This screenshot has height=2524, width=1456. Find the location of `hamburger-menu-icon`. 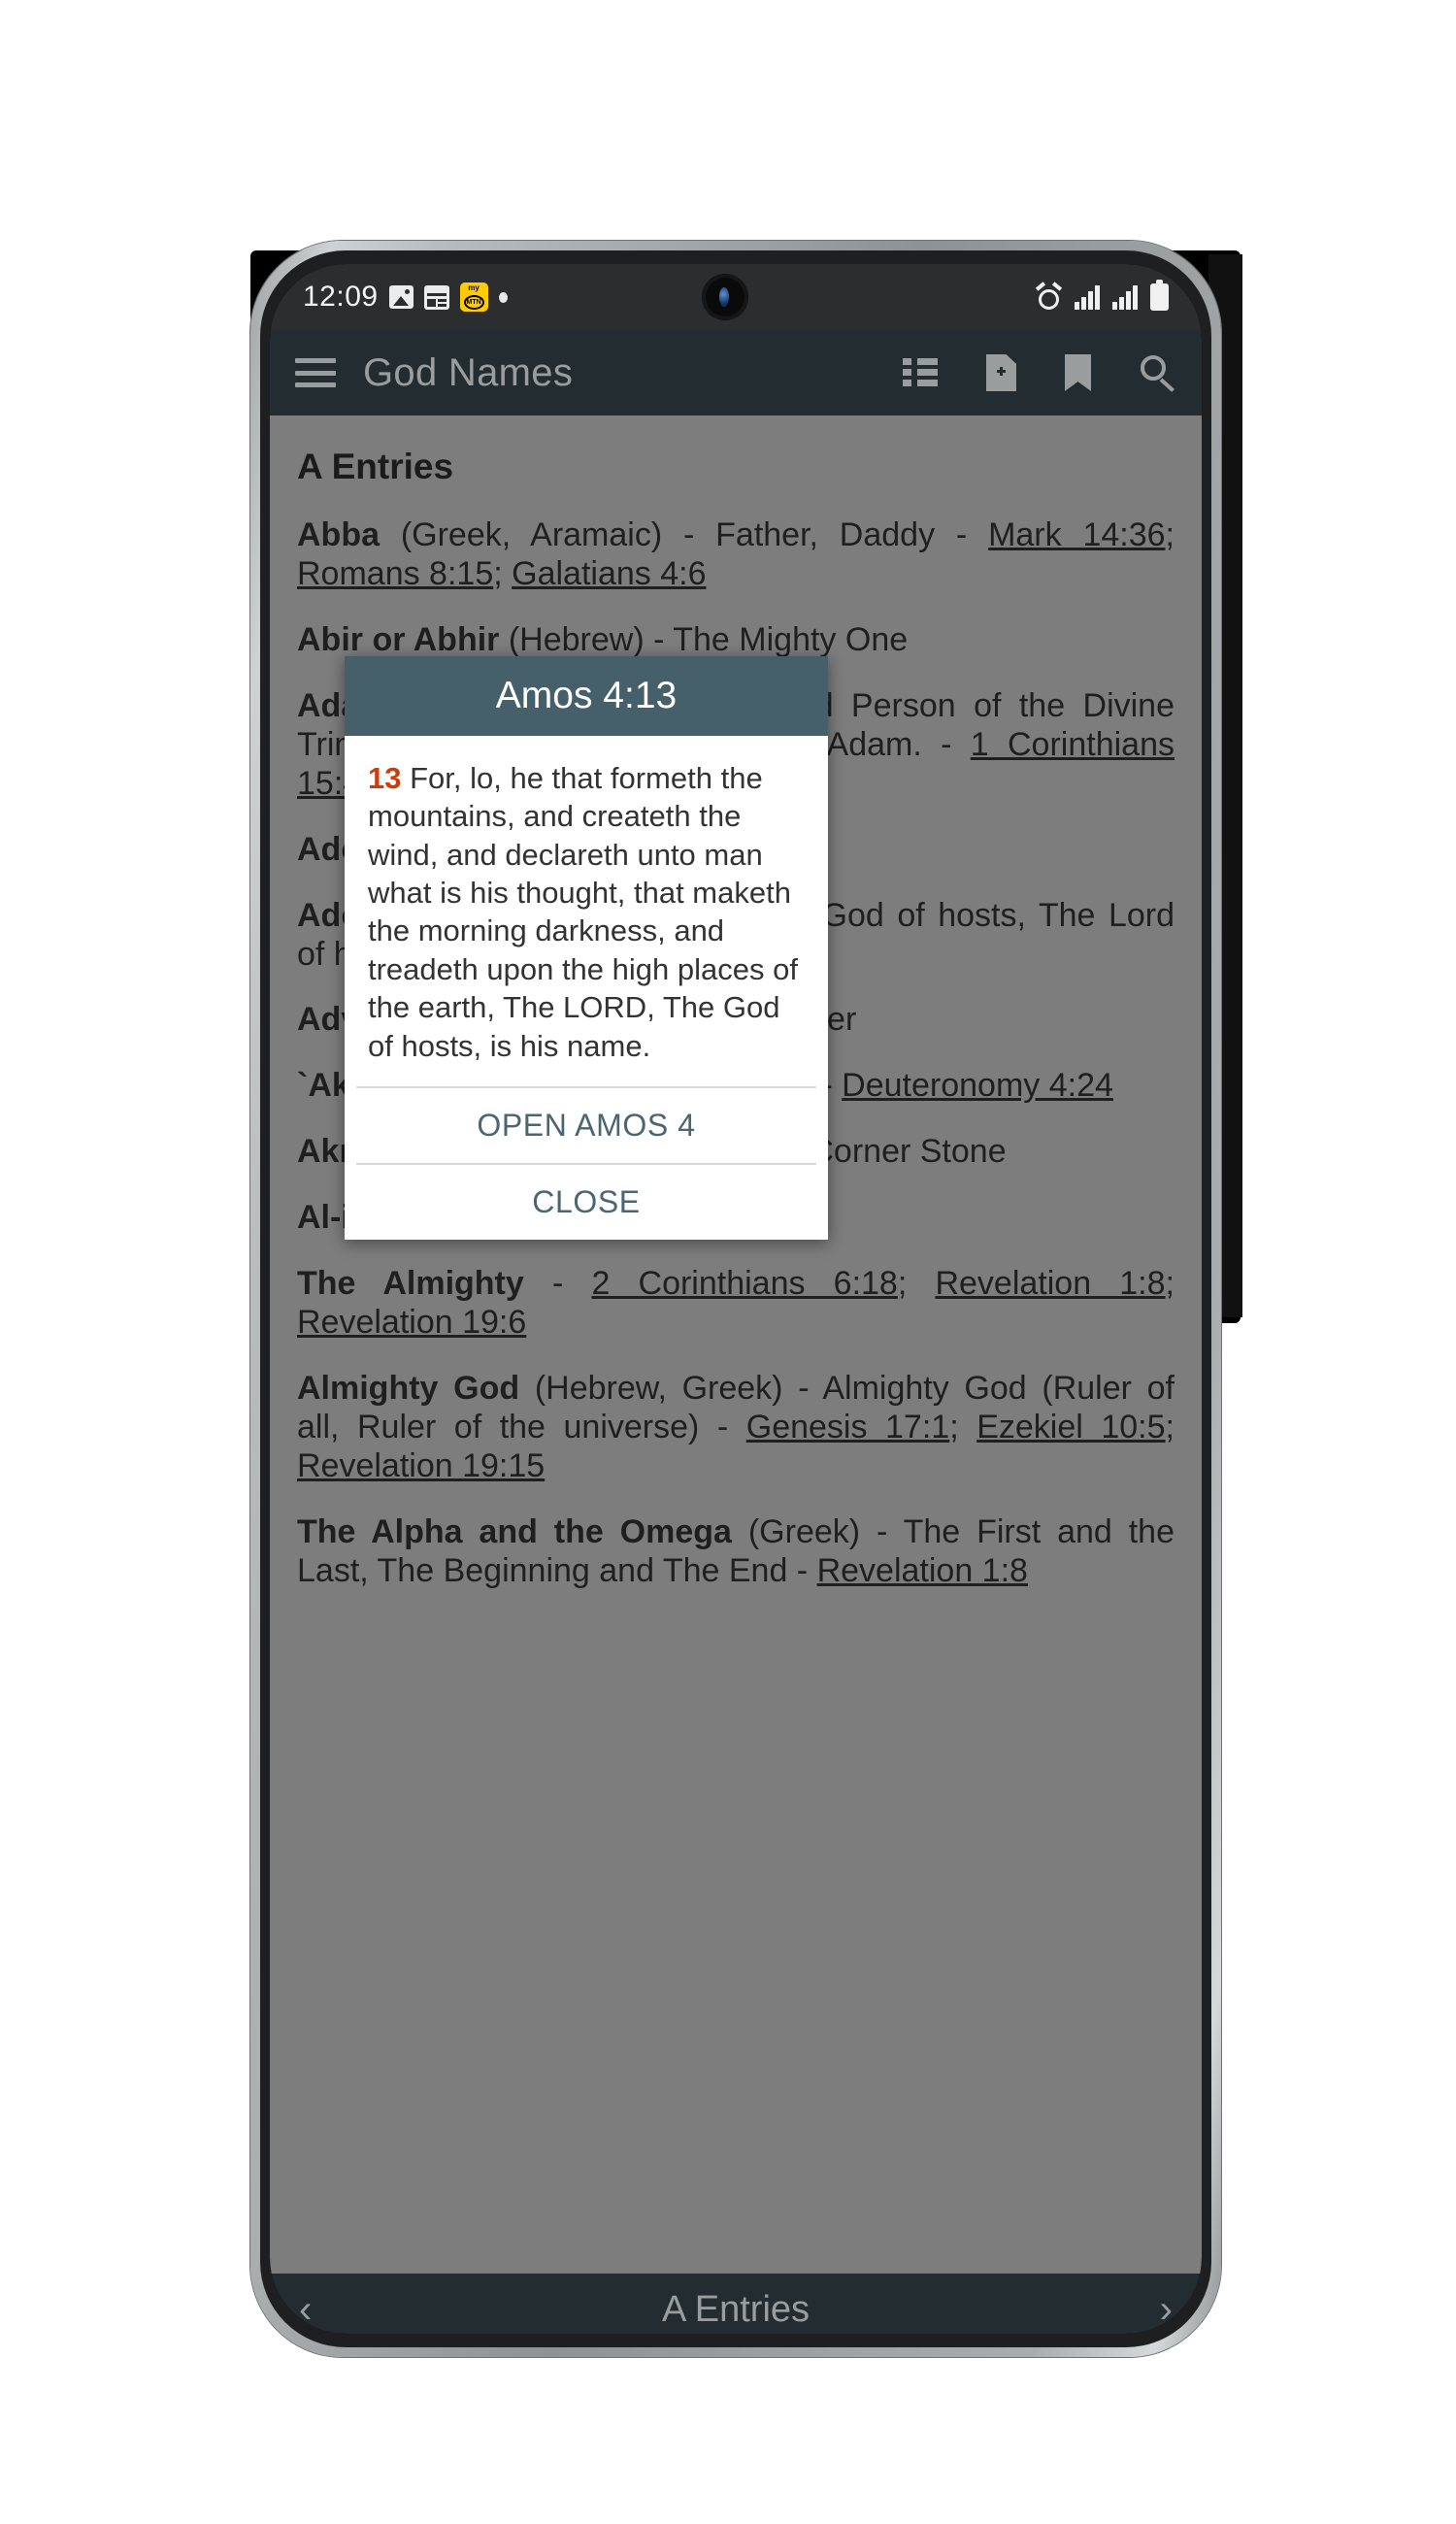

hamburger-menu-icon is located at coordinates (315, 372).